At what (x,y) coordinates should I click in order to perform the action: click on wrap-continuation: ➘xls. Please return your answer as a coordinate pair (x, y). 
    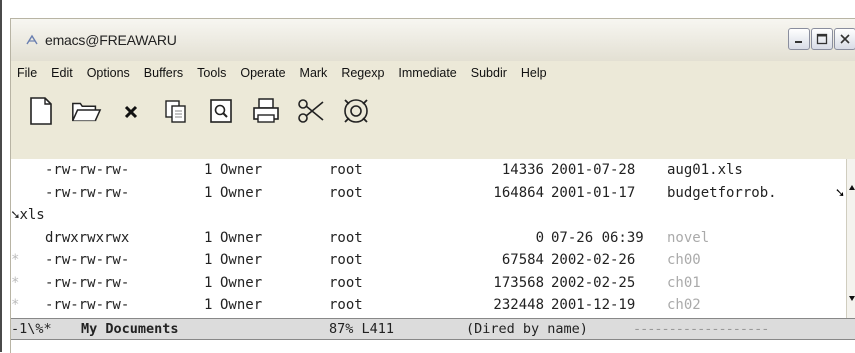
    Looking at the image, I should click on (28, 215).